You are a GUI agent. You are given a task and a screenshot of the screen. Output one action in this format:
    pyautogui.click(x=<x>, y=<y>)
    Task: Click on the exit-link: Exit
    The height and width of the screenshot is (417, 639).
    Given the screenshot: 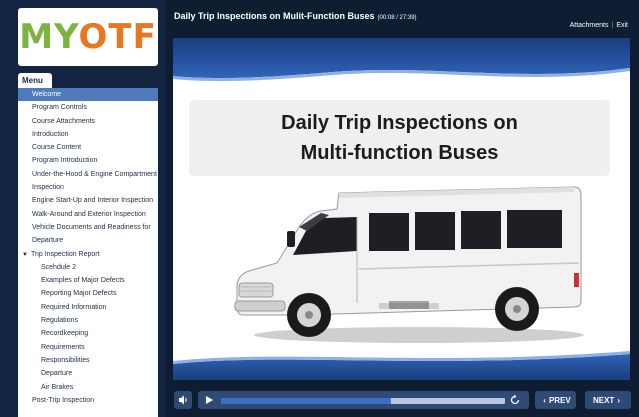 What is the action you would take?
    pyautogui.click(x=622, y=25)
    